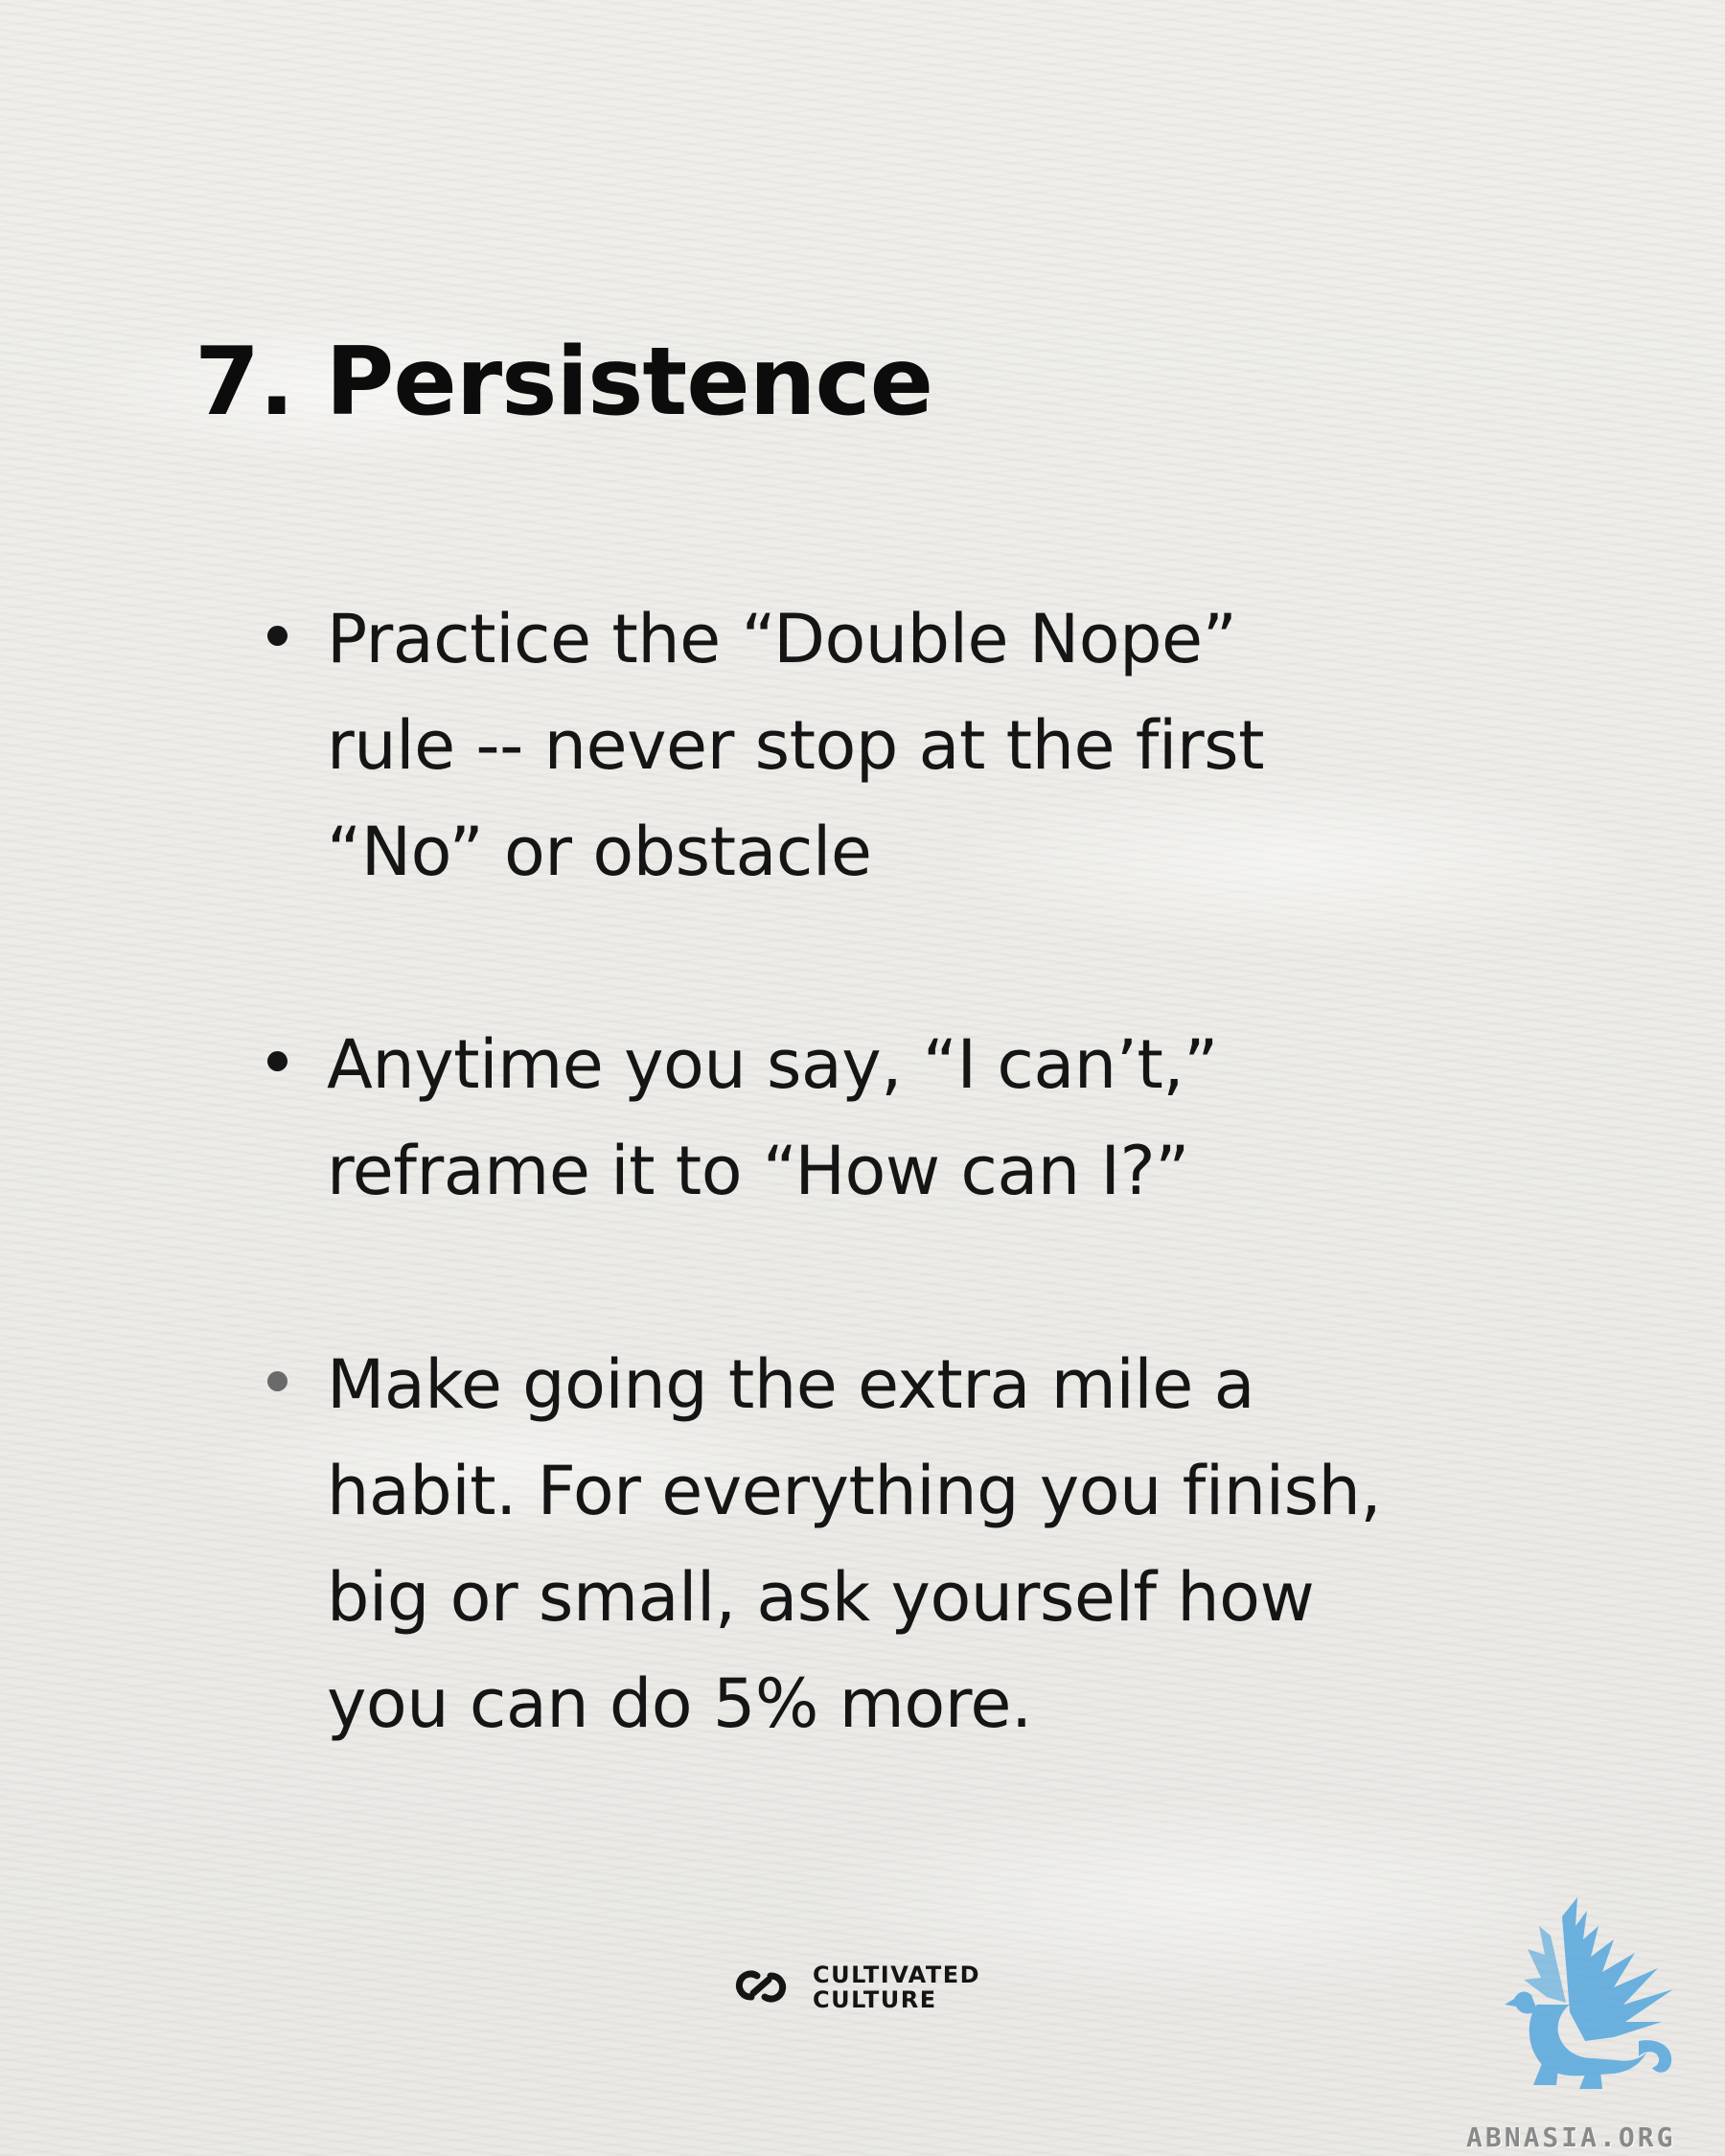 The height and width of the screenshot is (2156, 1725). I want to click on griffin-icon, so click(1589, 1993).